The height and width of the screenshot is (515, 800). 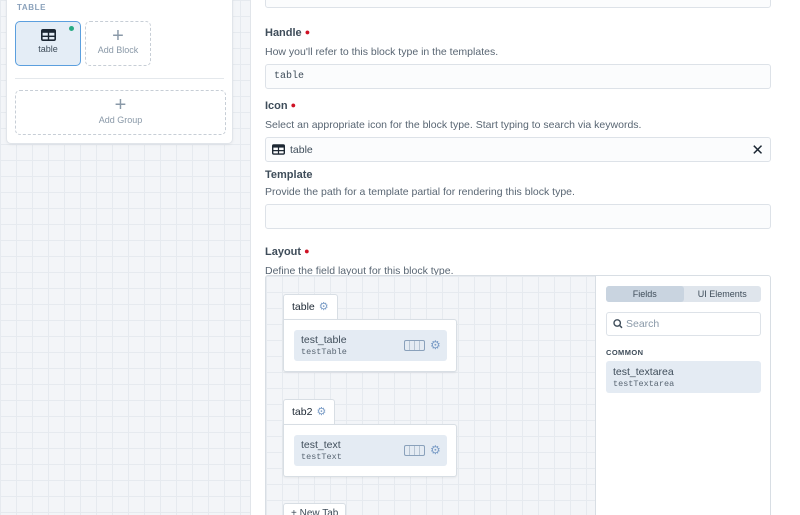 What do you see at coordinates (757, 150) in the screenshot?
I see `close-icon: ✕` at bounding box center [757, 150].